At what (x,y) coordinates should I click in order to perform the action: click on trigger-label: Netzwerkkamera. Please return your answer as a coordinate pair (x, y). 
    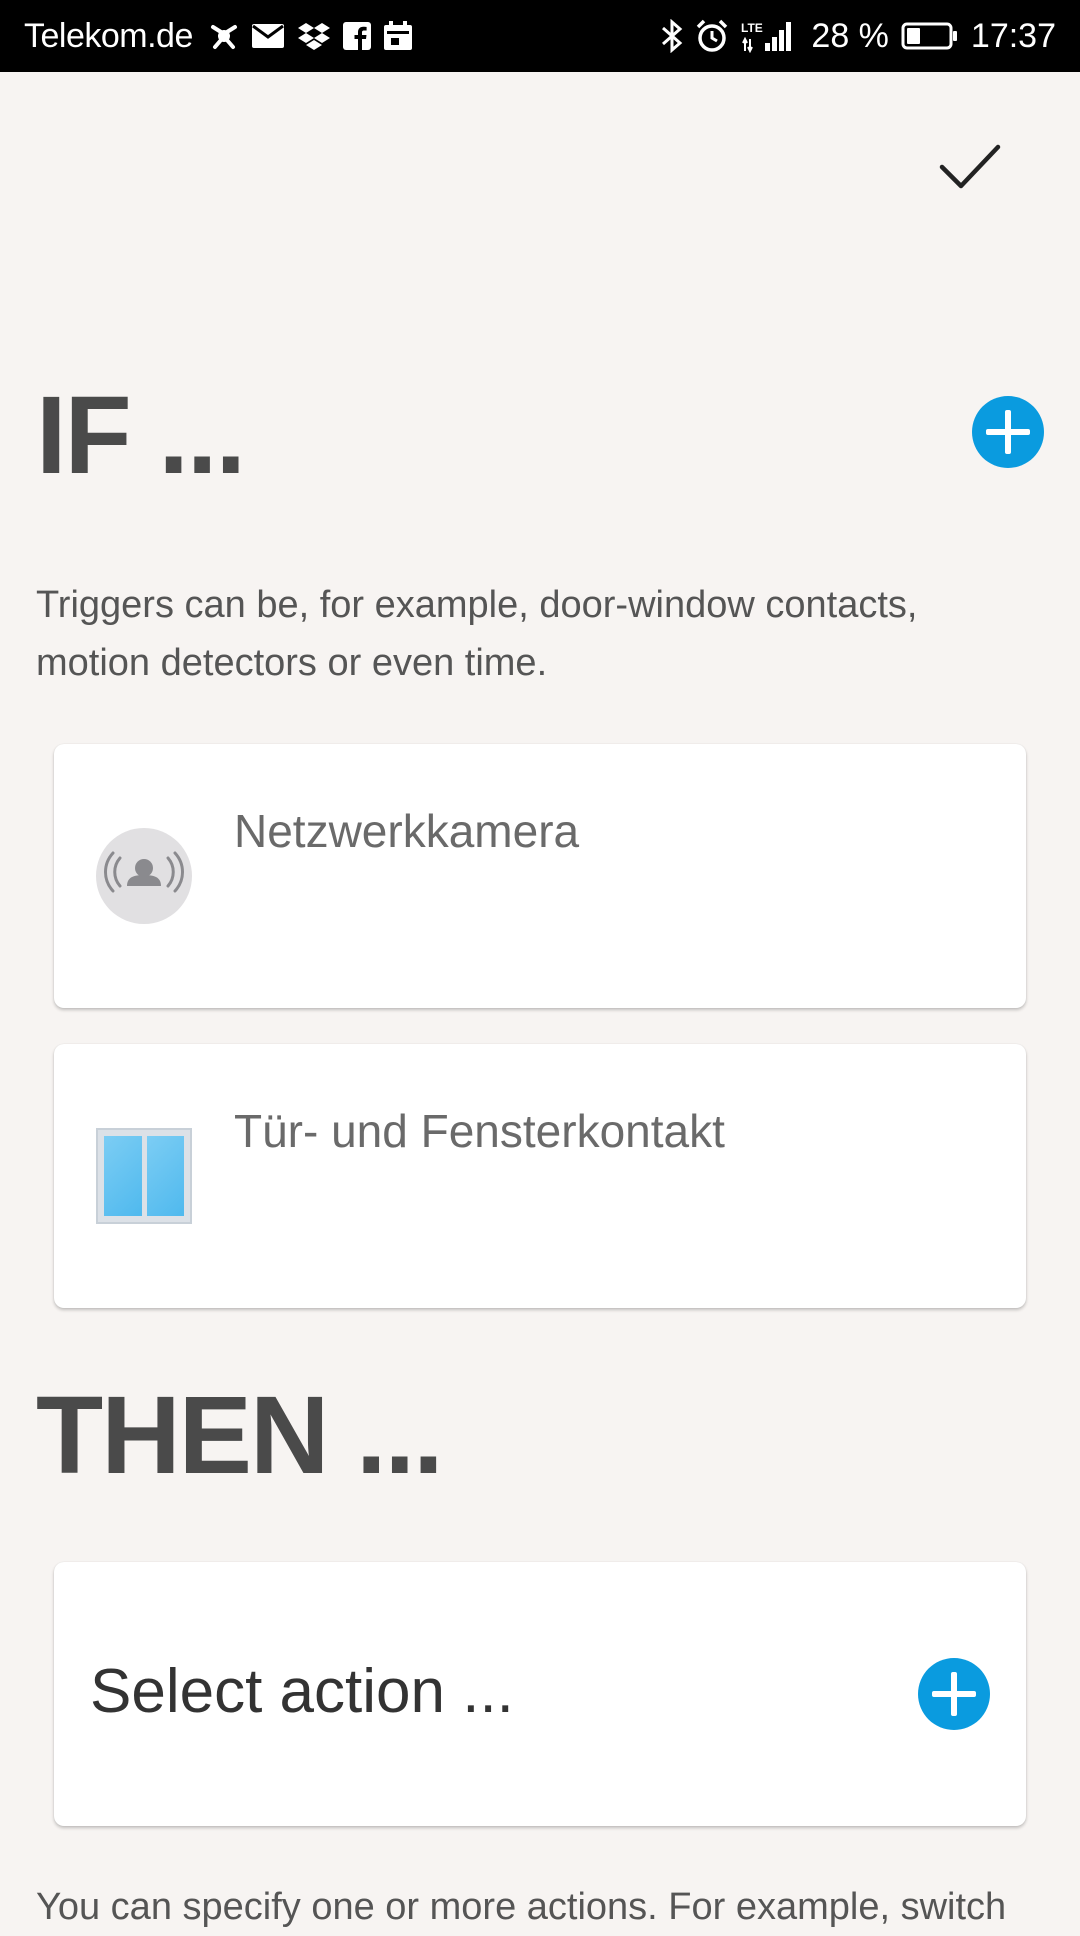
    Looking at the image, I should click on (407, 831).